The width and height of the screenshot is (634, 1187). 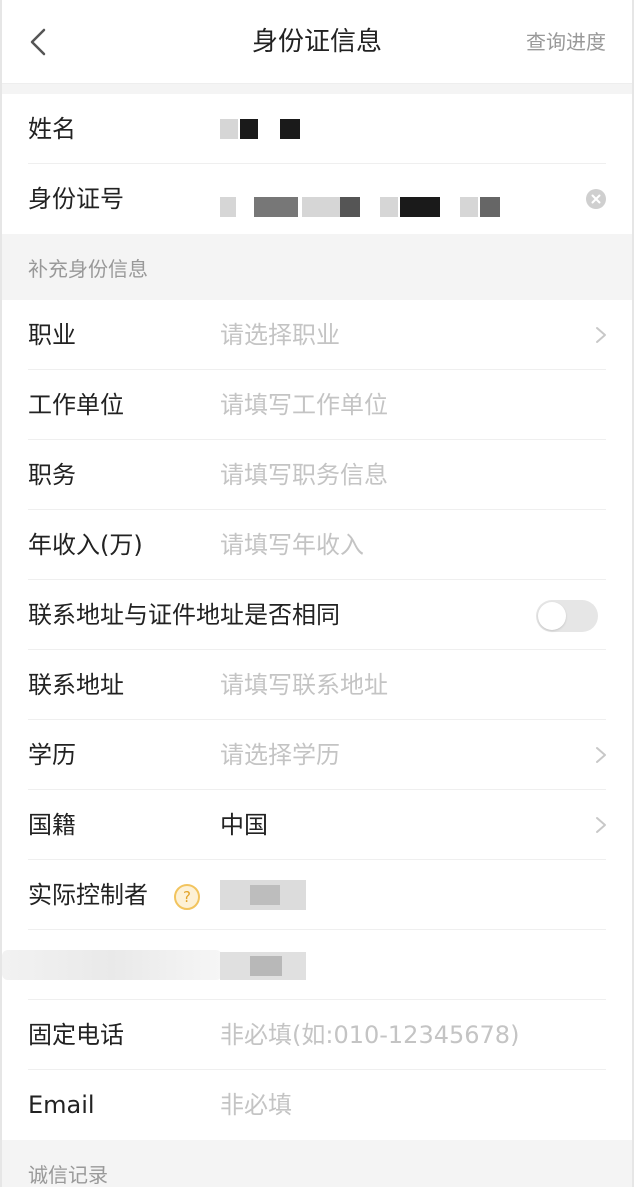 I want to click on occupation-row: 职业 请选择职业, so click(x=317, y=335).